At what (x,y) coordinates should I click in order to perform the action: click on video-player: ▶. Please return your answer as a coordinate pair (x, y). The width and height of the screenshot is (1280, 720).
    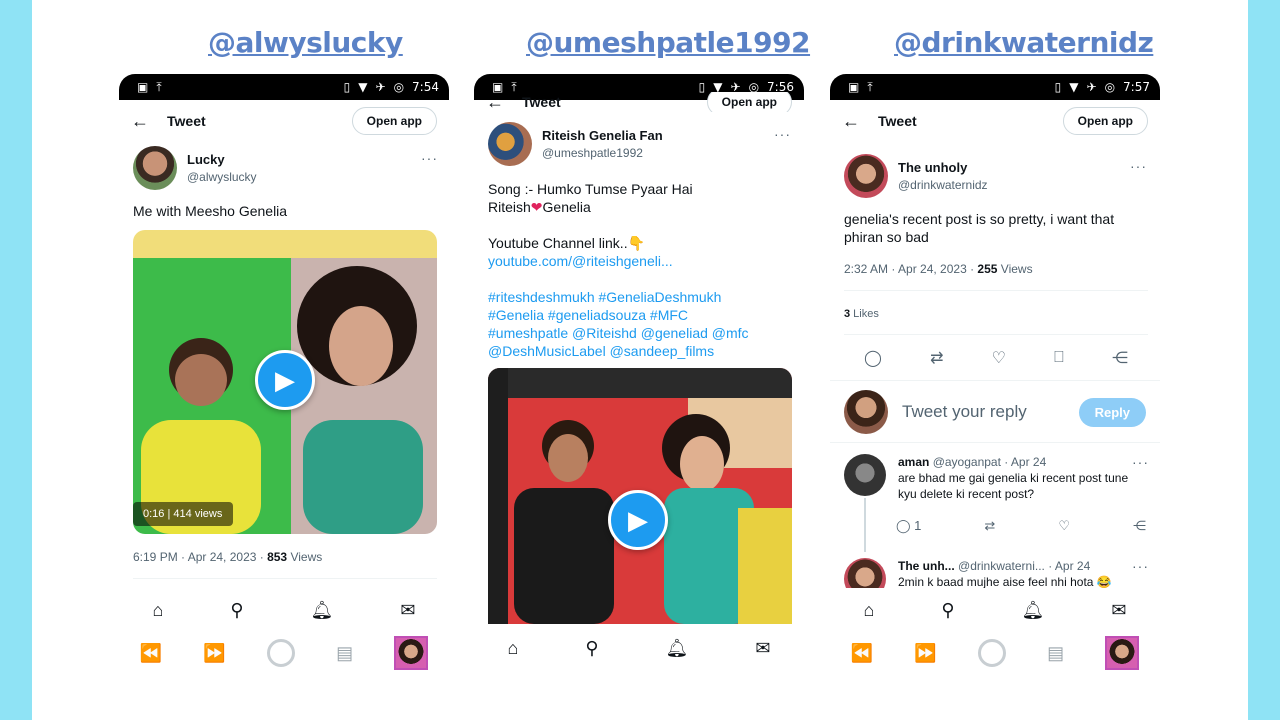
    Looking at the image, I should click on (640, 496).